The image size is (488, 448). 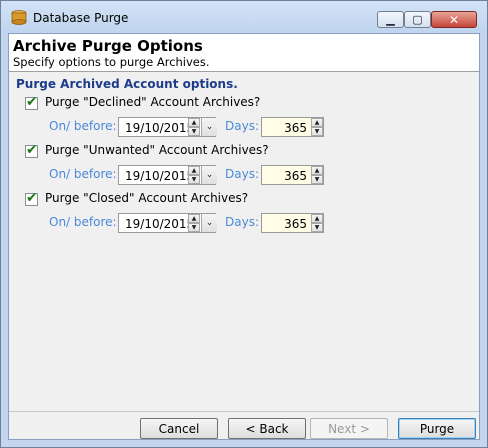 What do you see at coordinates (295, 176) in the screenshot?
I see `unwanted-days-value: 365` at bounding box center [295, 176].